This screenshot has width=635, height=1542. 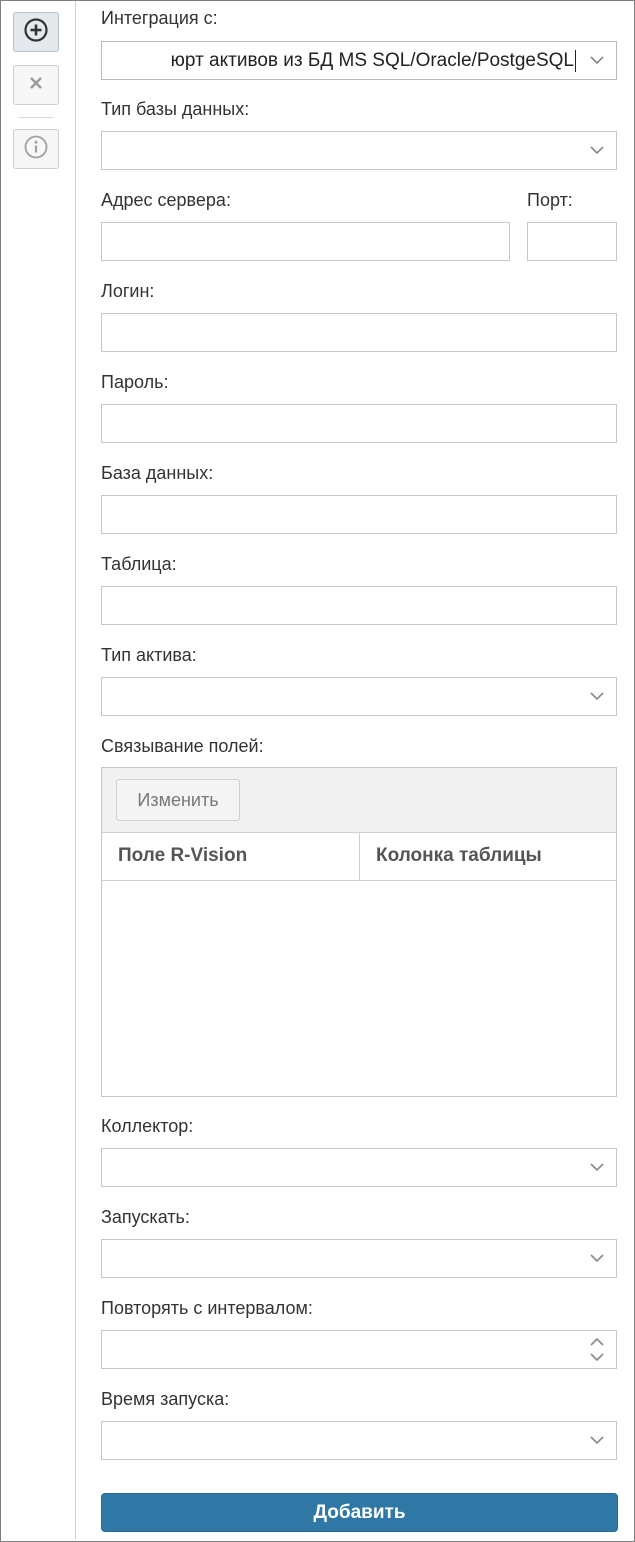 I want to click on mapping-table-body, so click(x=359, y=988).